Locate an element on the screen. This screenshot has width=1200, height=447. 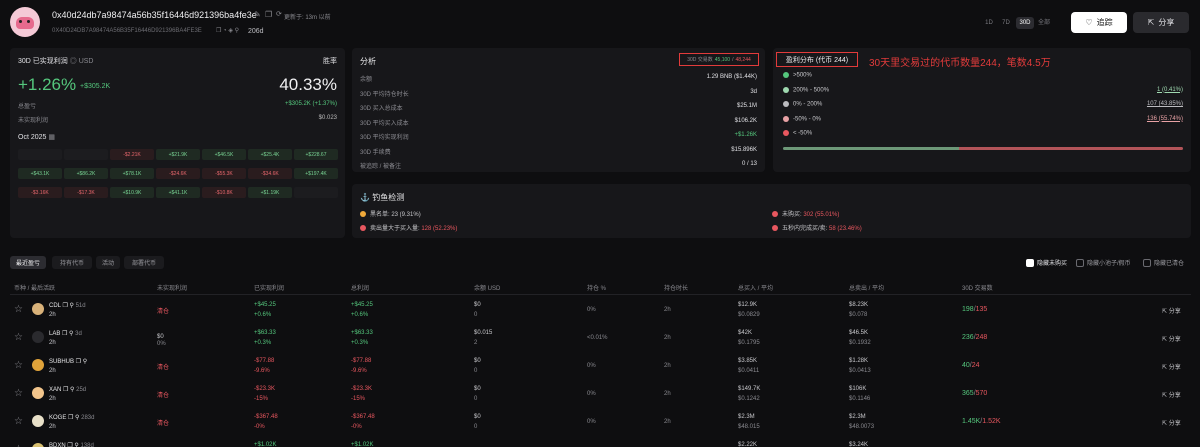
token-symbol: SUBHUB ❐ ⚲ is located at coordinates (68, 361).